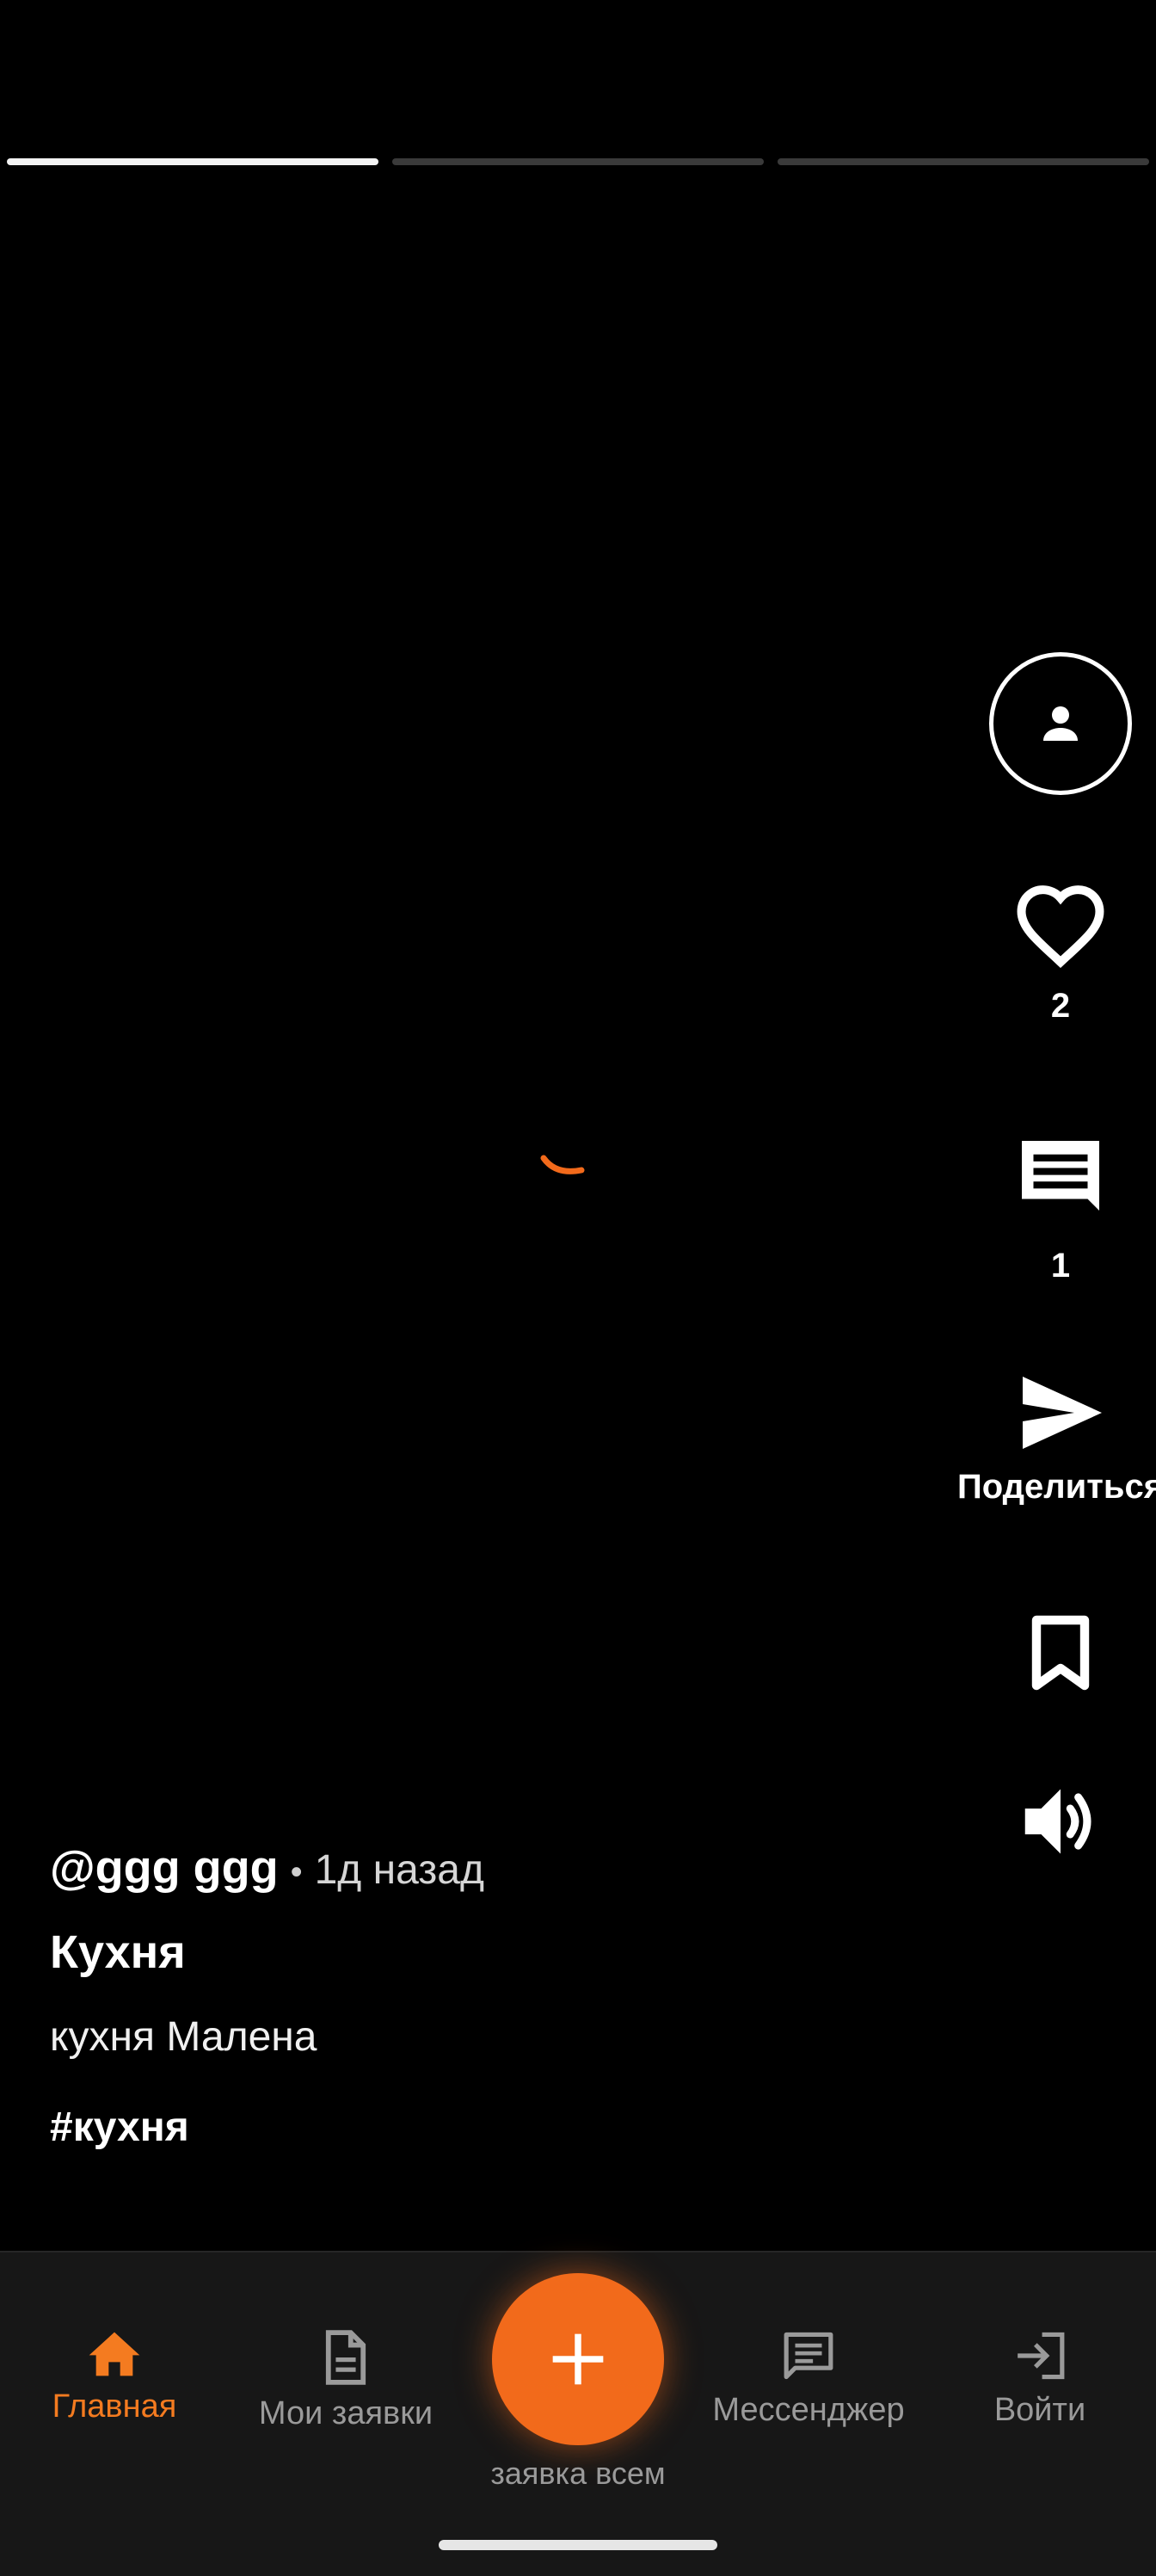 The image size is (1156, 2576). What do you see at coordinates (1056, 1487) in the screenshot?
I see `share-label: Поделиться` at bounding box center [1056, 1487].